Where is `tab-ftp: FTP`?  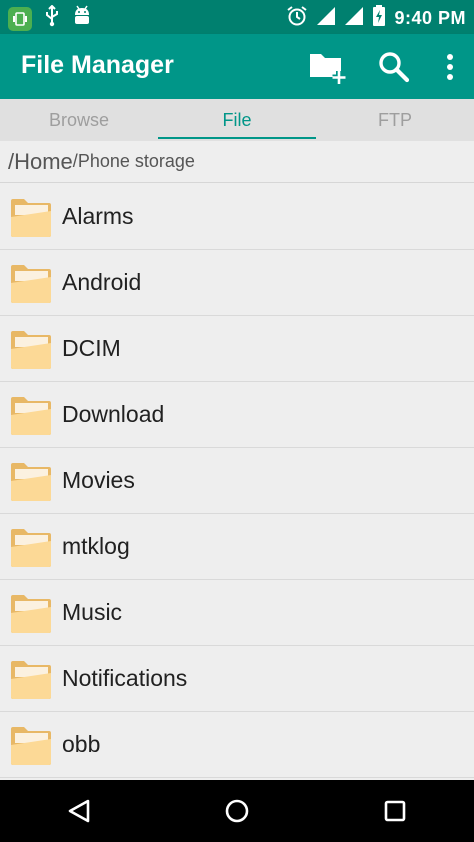
tab-ftp: FTP is located at coordinates (395, 120).